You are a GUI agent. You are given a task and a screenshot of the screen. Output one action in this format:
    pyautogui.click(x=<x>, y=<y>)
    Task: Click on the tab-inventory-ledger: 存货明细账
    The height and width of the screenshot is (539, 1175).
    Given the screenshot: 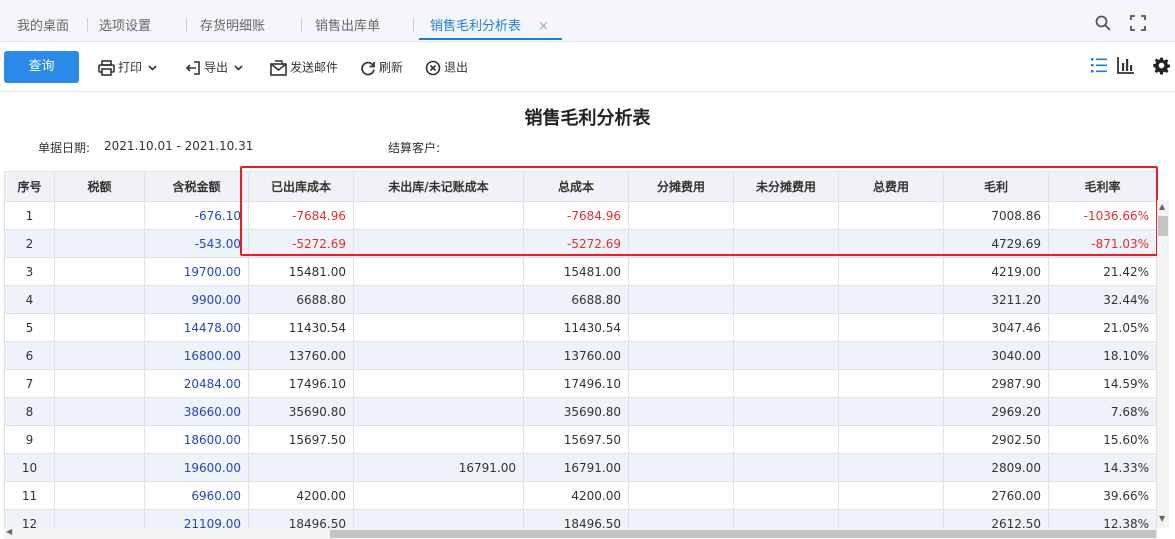 What is the action you would take?
    pyautogui.click(x=232, y=21)
    